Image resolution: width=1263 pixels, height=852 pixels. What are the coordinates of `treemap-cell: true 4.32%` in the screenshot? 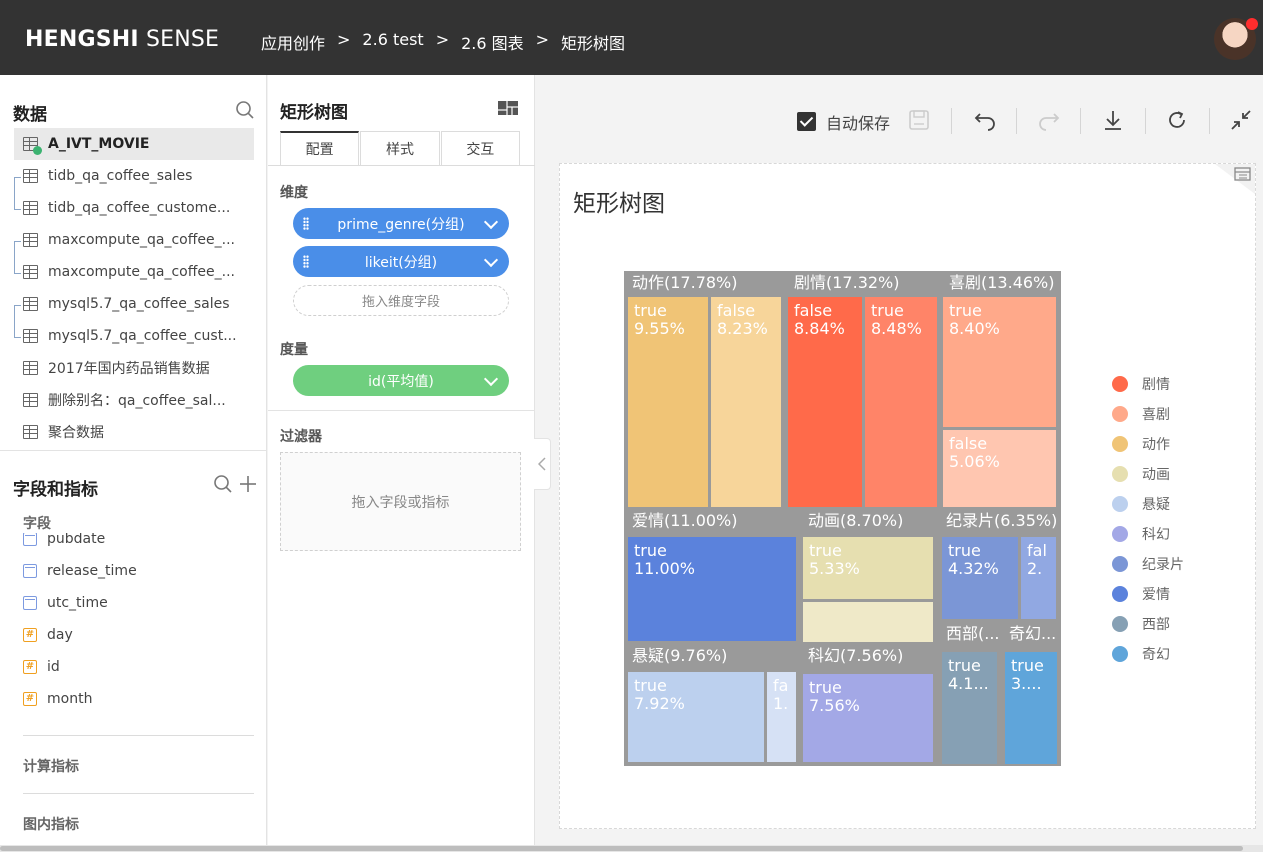 It's located at (980, 578).